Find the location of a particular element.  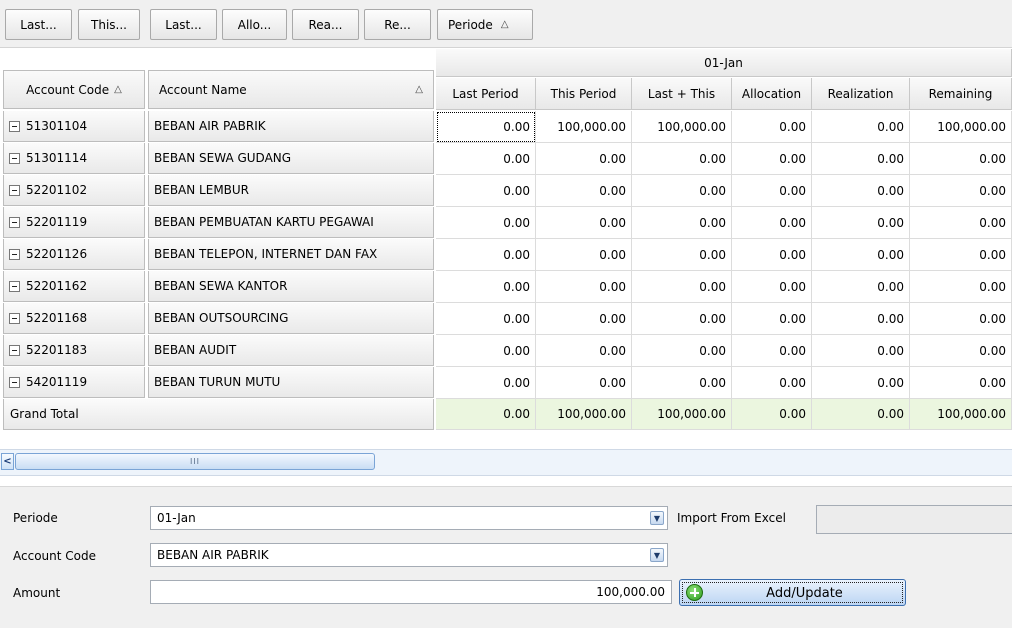

add-update-button: Add/Update is located at coordinates (792, 592).